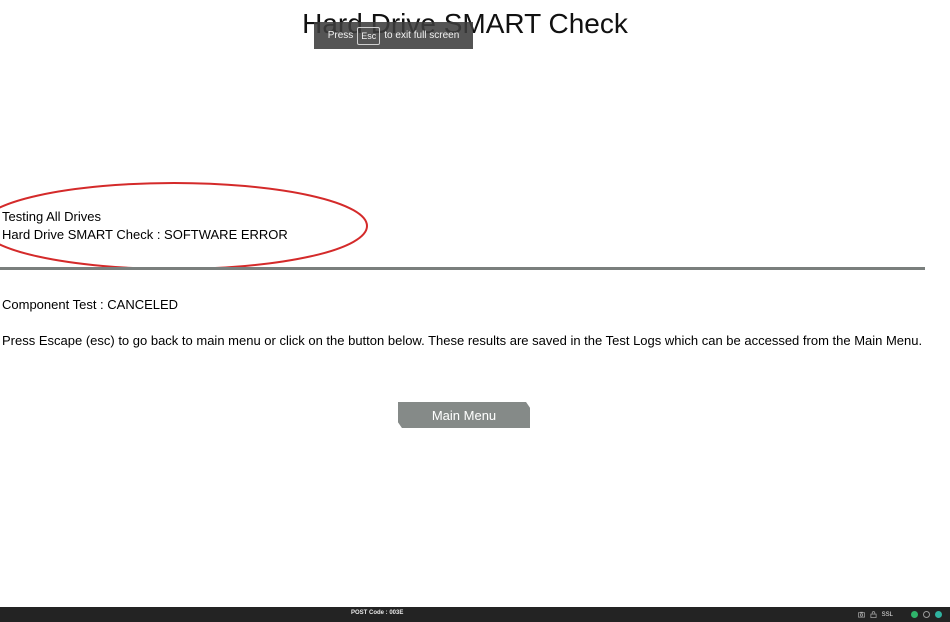  I want to click on section-divider, so click(462, 268).